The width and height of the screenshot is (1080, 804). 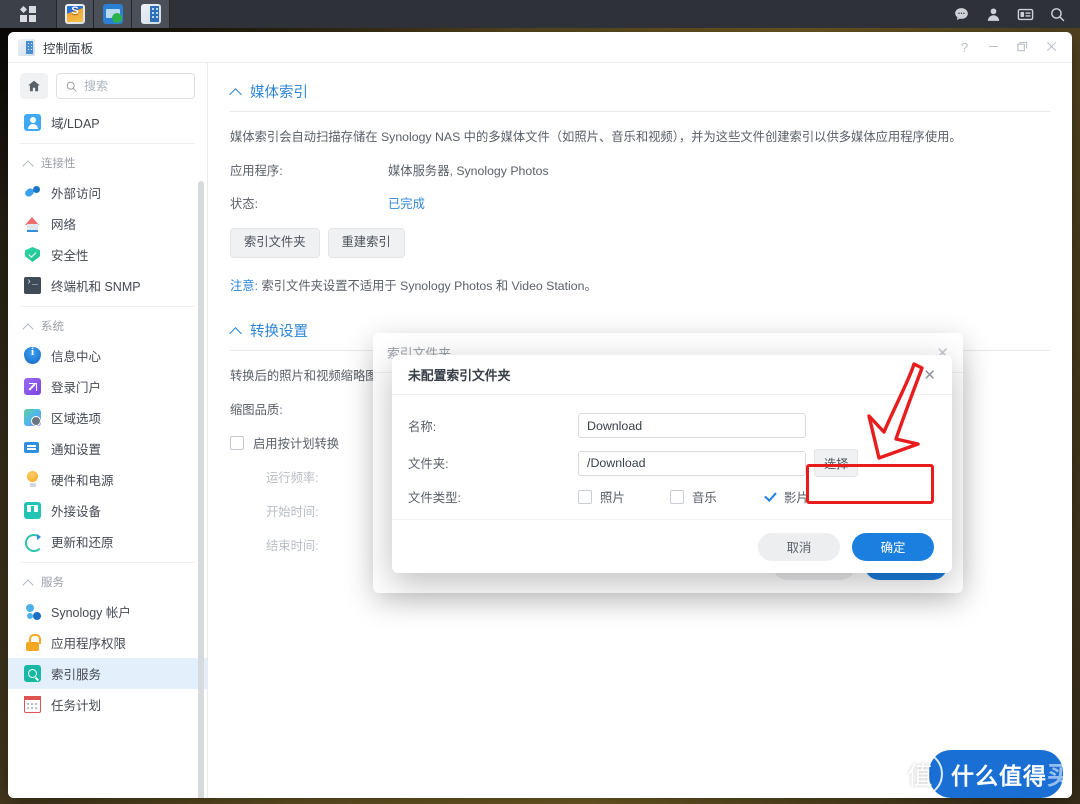 What do you see at coordinates (964, 47) in the screenshot?
I see `help-button: ?` at bounding box center [964, 47].